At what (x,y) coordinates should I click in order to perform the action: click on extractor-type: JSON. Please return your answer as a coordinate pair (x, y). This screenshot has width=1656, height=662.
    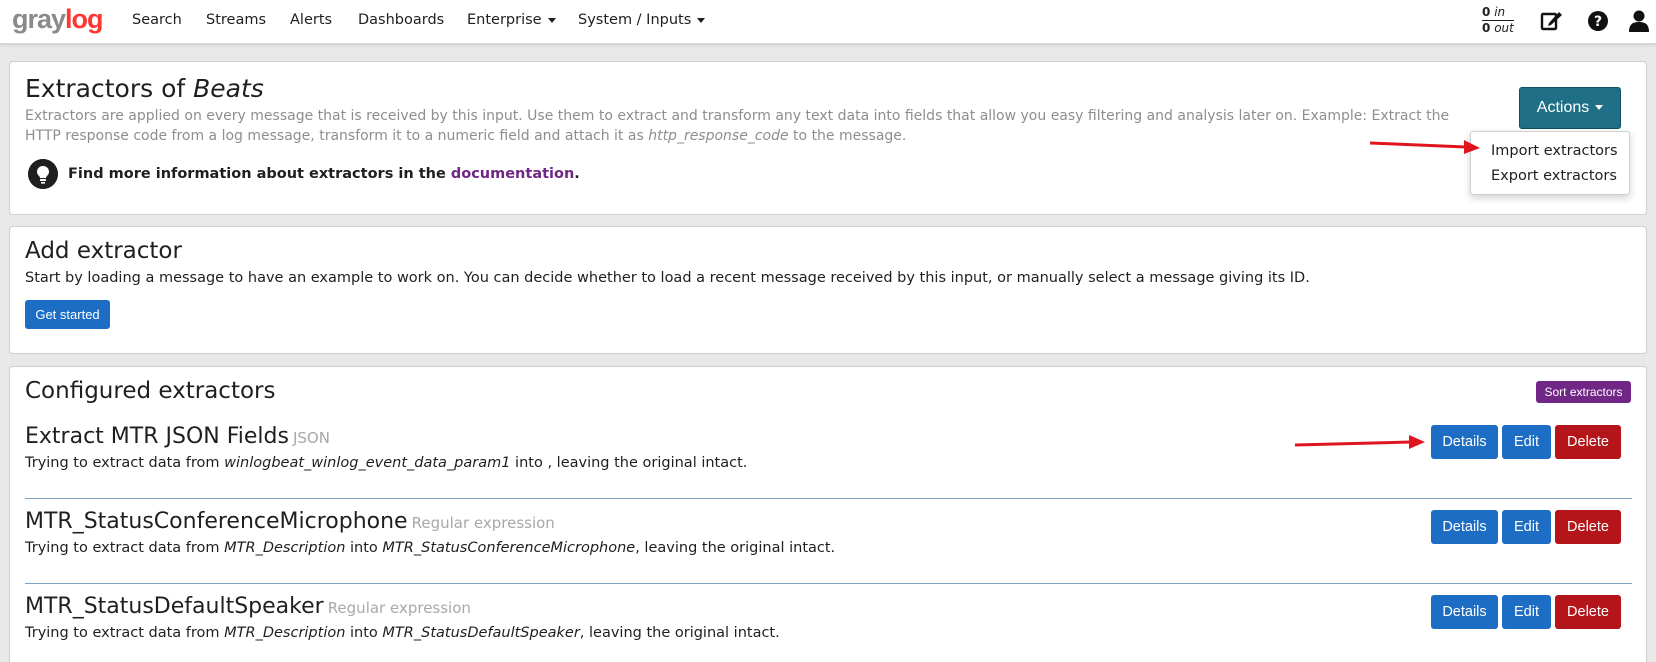
    Looking at the image, I should click on (311, 438).